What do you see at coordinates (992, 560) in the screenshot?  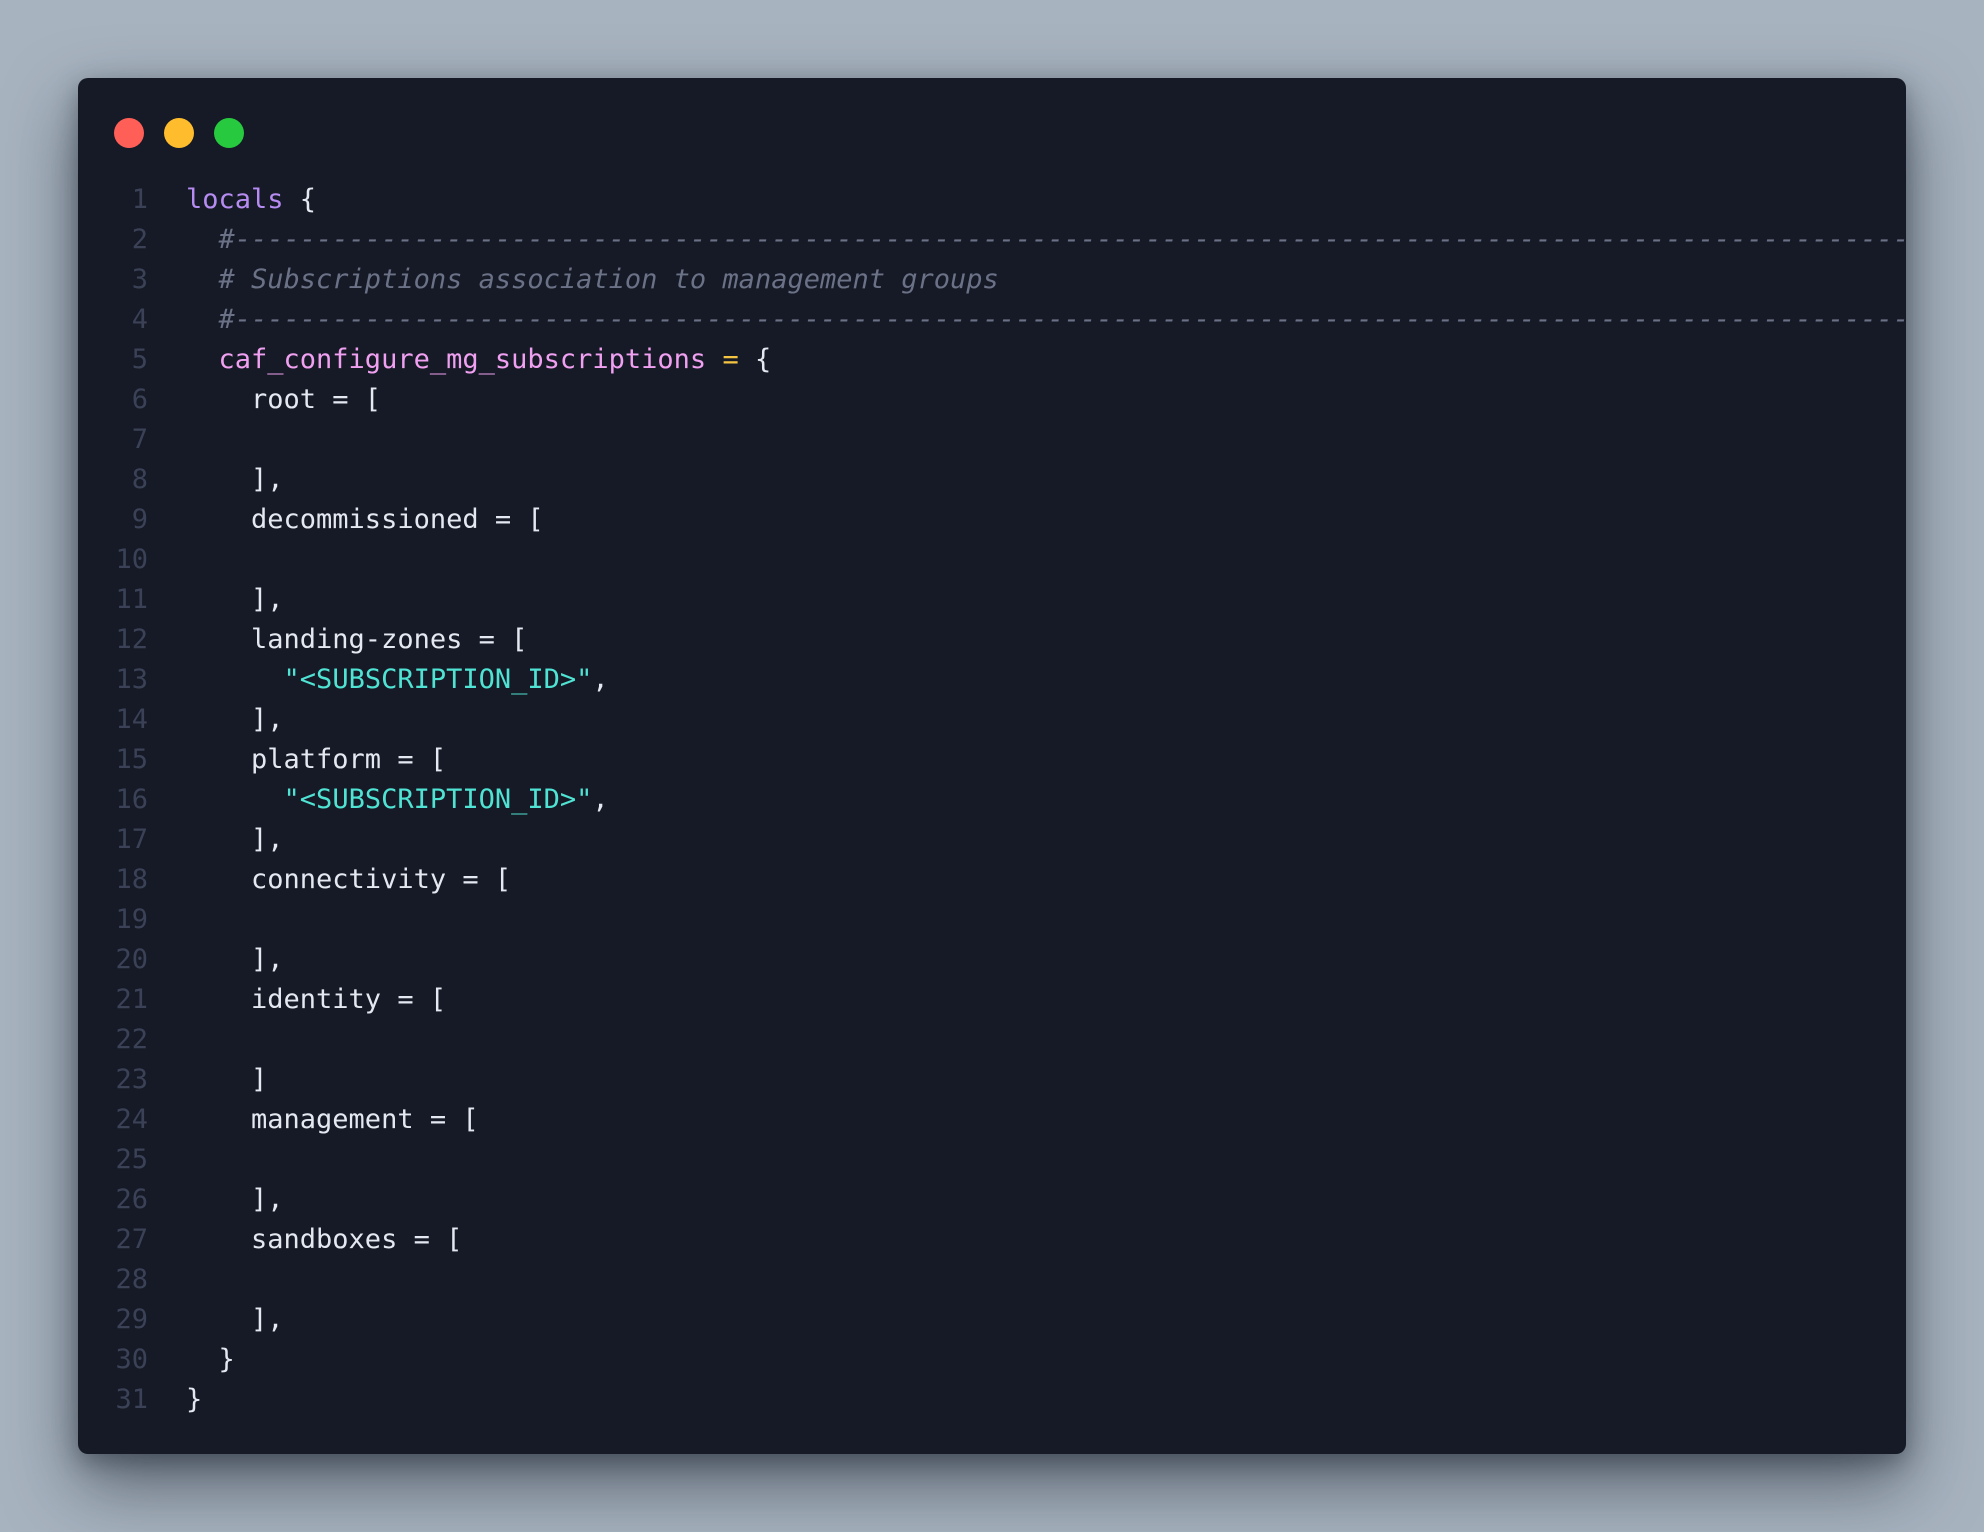 I see `code-line: 10` at bounding box center [992, 560].